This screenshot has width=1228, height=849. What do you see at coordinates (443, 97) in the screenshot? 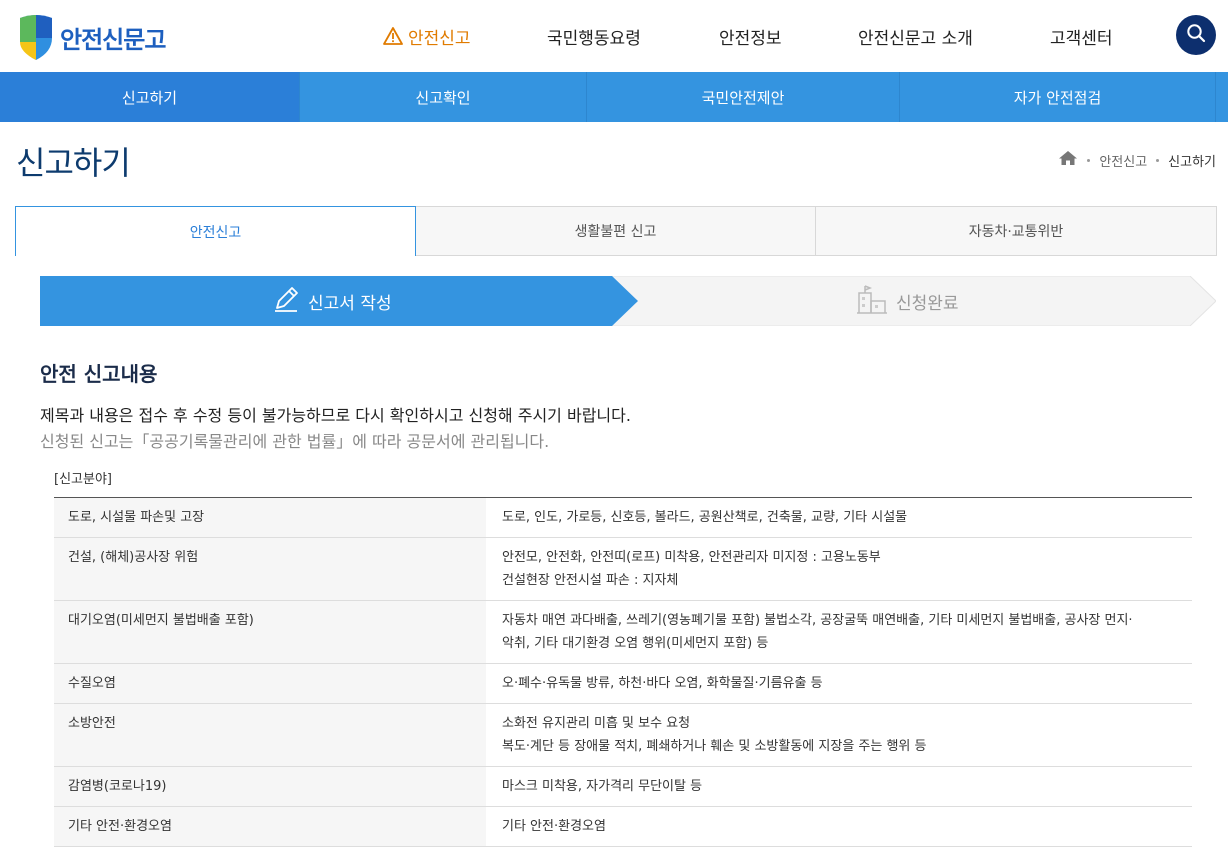
I see `subnav-check: 신고확인` at bounding box center [443, 97].